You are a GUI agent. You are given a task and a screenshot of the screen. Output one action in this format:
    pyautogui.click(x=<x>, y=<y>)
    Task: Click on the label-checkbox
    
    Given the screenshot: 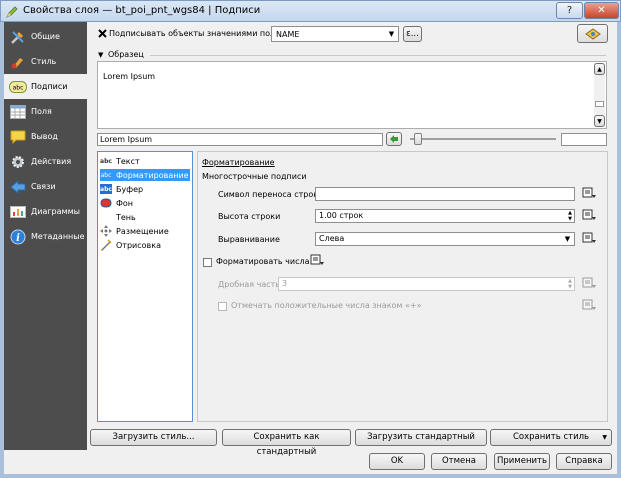 What is the action you would take?
    pyautogui.click(x=102, y=33)
    